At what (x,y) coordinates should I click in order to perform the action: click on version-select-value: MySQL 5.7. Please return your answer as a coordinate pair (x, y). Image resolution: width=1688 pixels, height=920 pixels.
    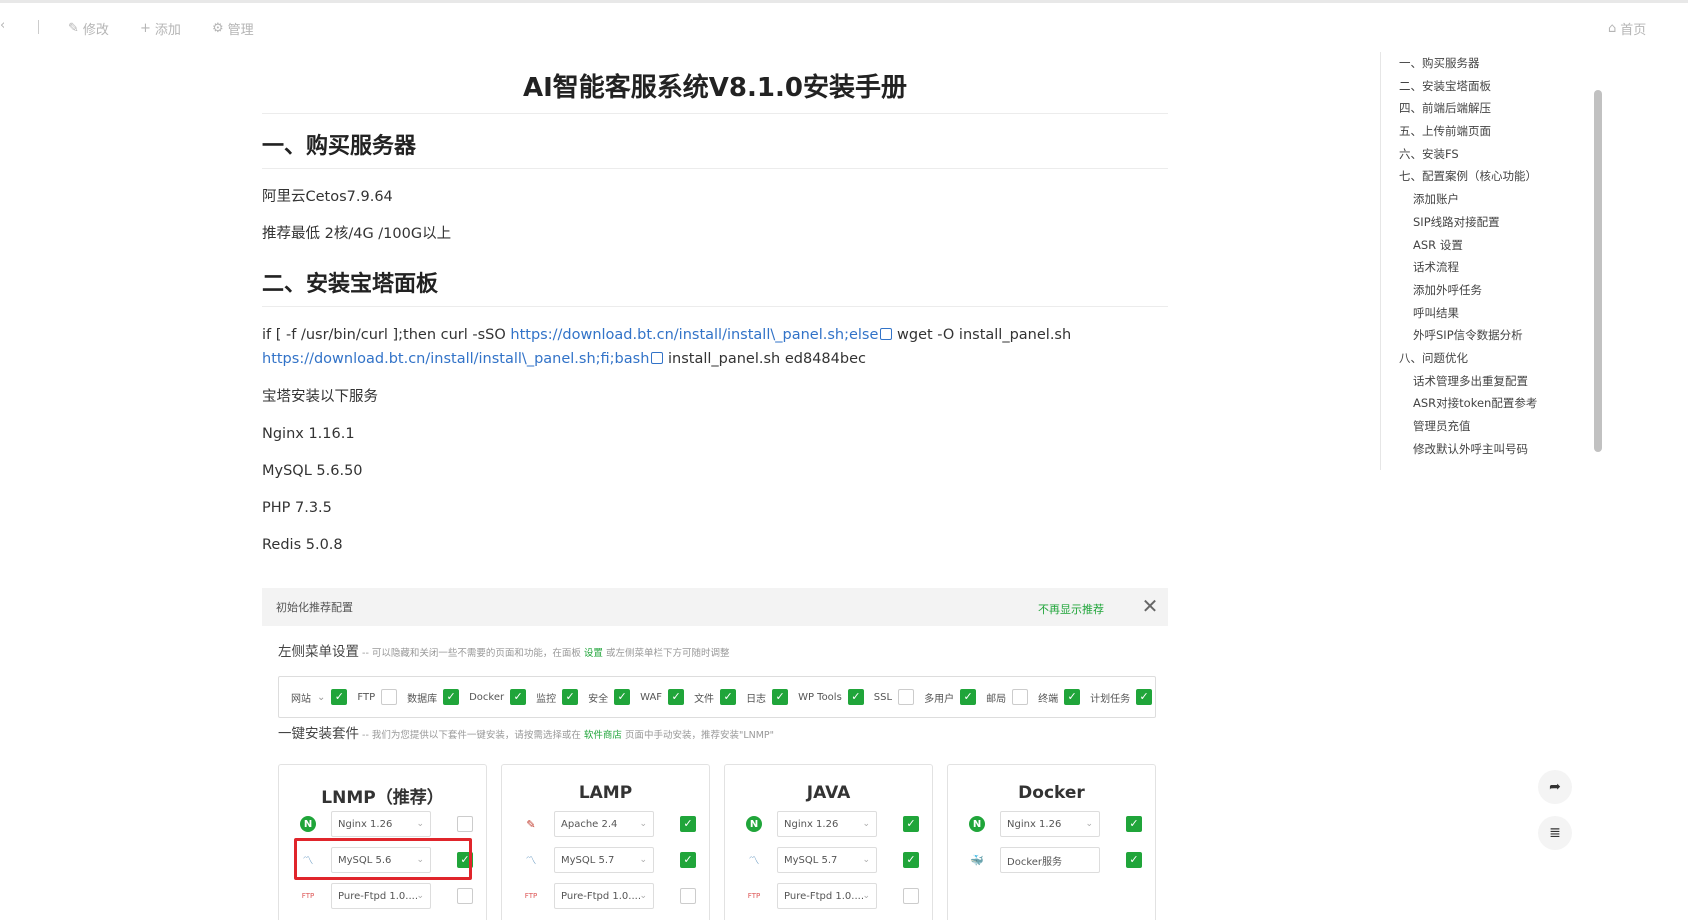
    Looking at the image, I should click on (811, 860).